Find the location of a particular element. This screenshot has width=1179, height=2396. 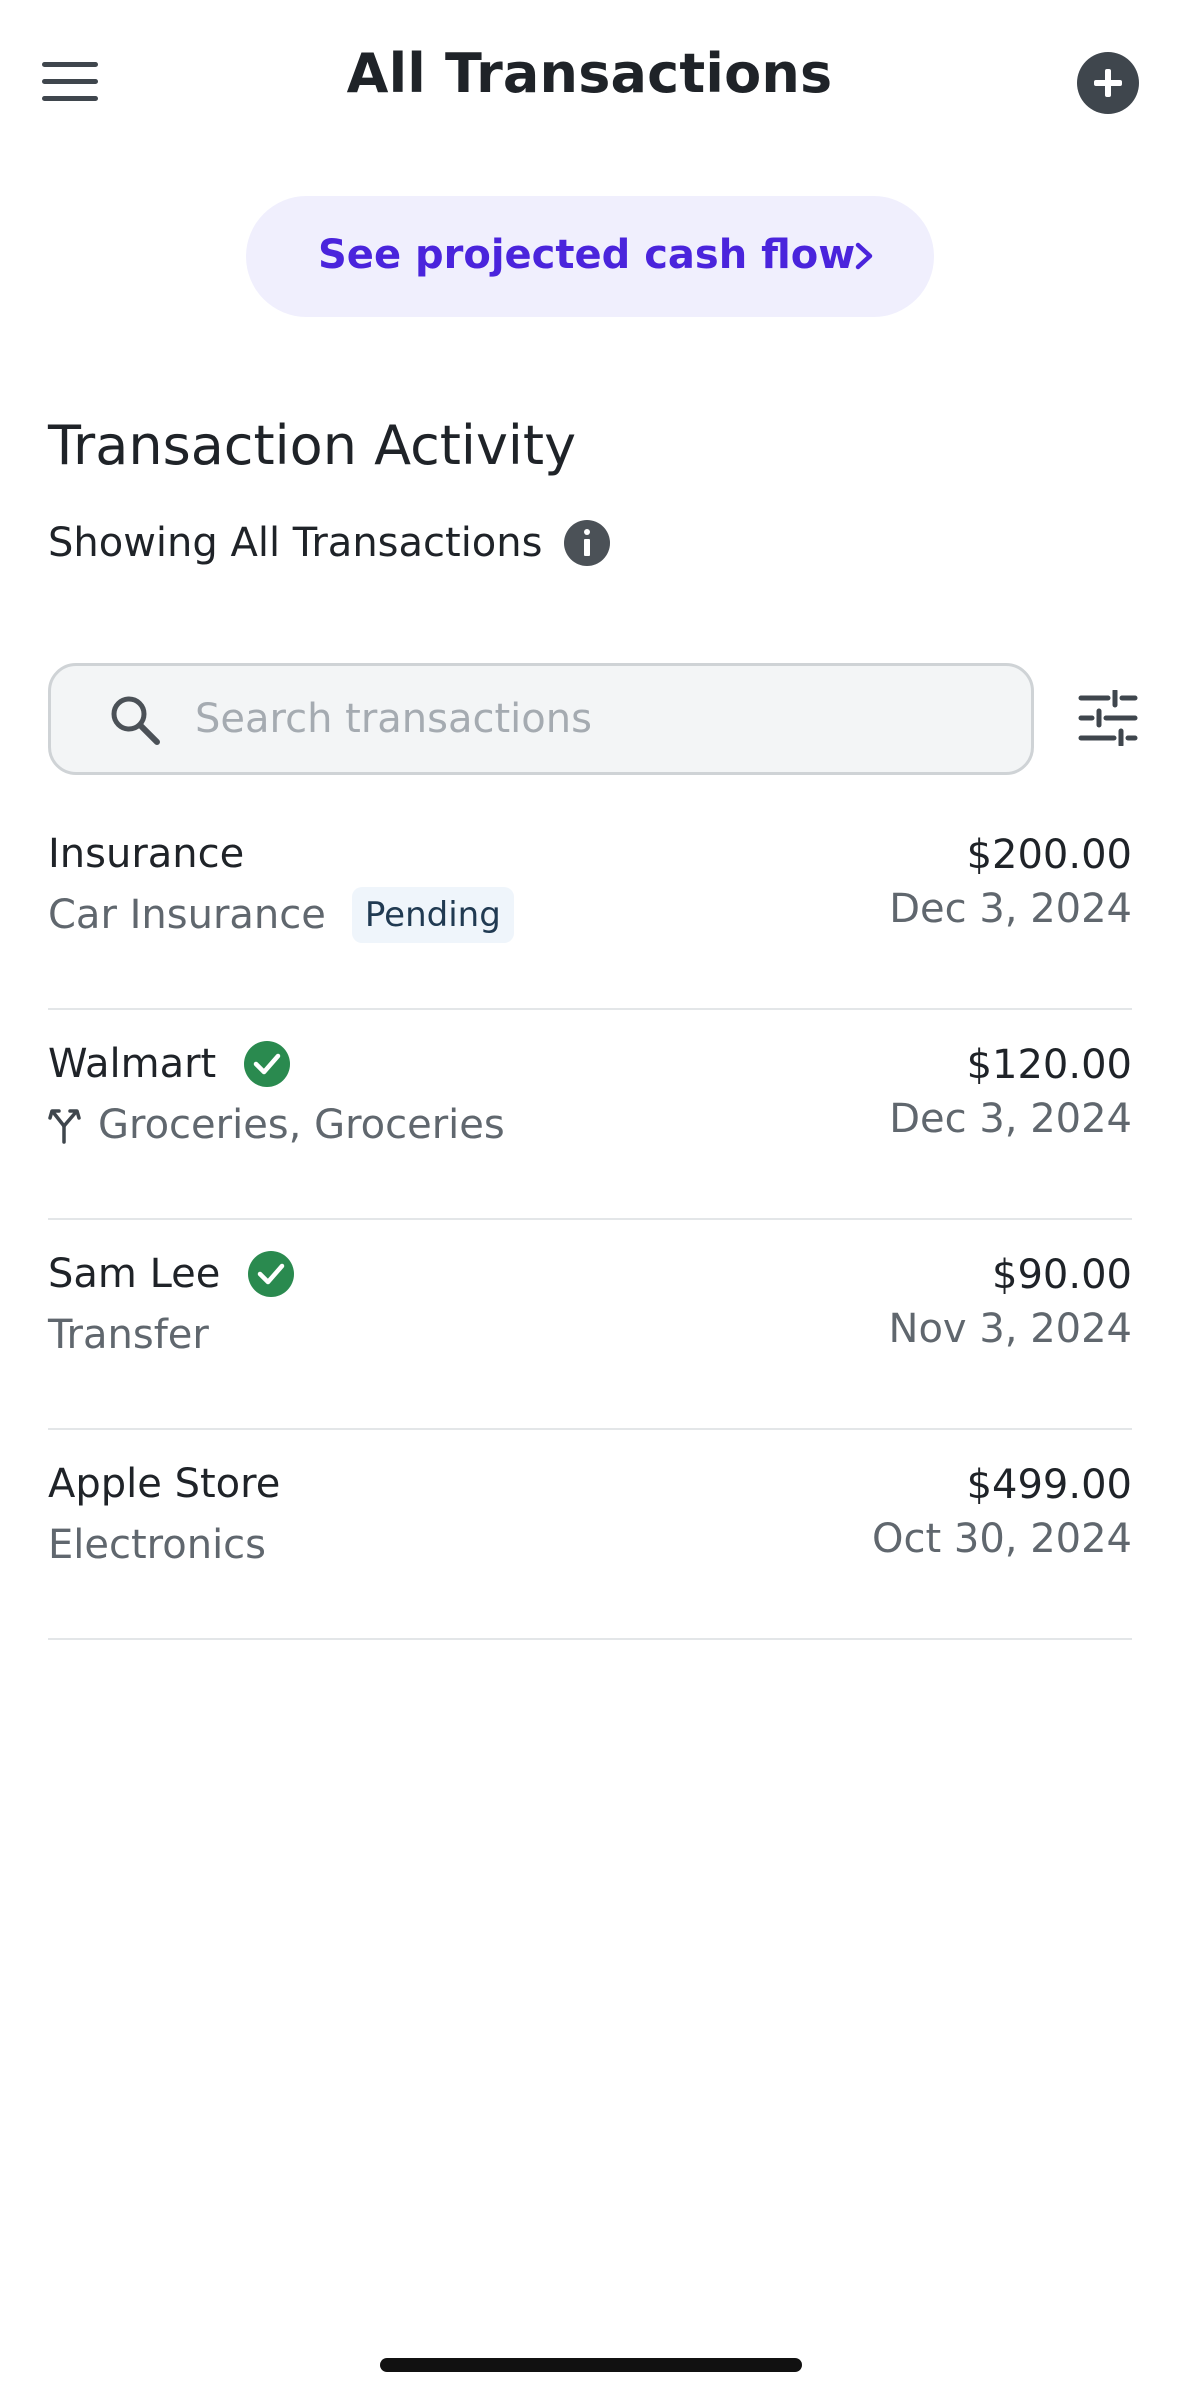

transaction-date: Oct 30, 2024 is located at coordinates (1002, 1539).